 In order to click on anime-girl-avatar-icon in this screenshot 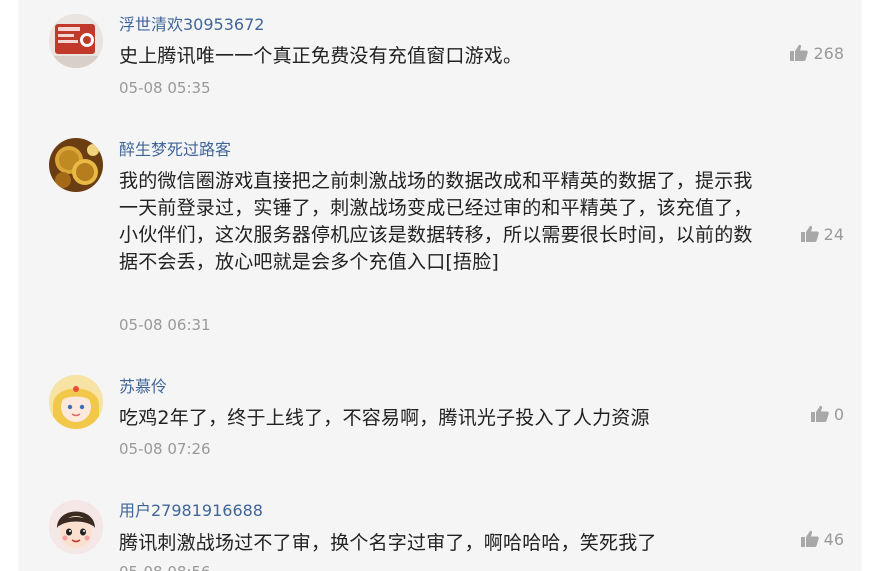, I will do `click(76, 402)`.